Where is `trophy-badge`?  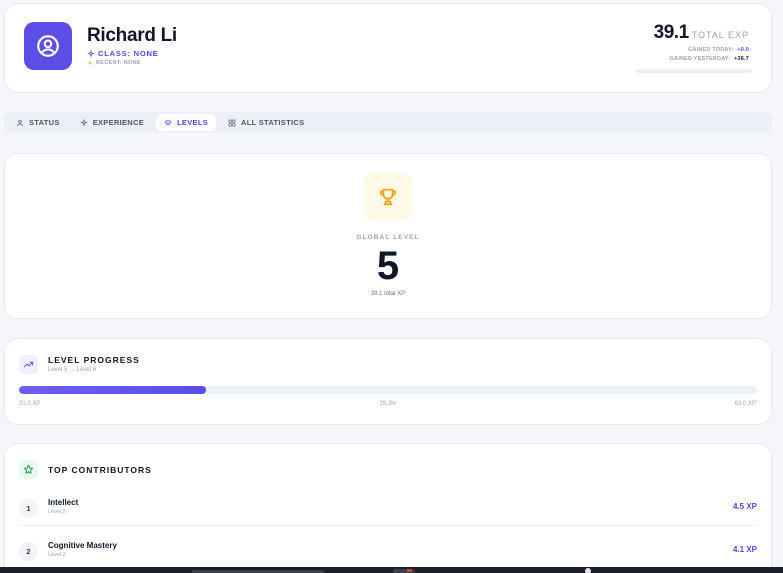 trophy-badge is located at coordinates (388, 197).